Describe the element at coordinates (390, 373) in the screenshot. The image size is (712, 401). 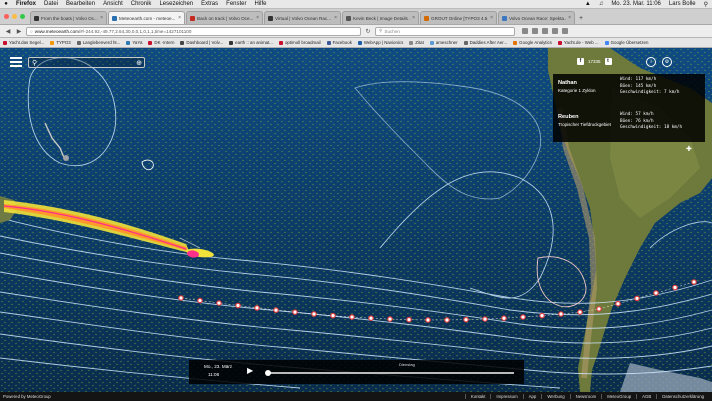
I see `timeline-track` at that location.